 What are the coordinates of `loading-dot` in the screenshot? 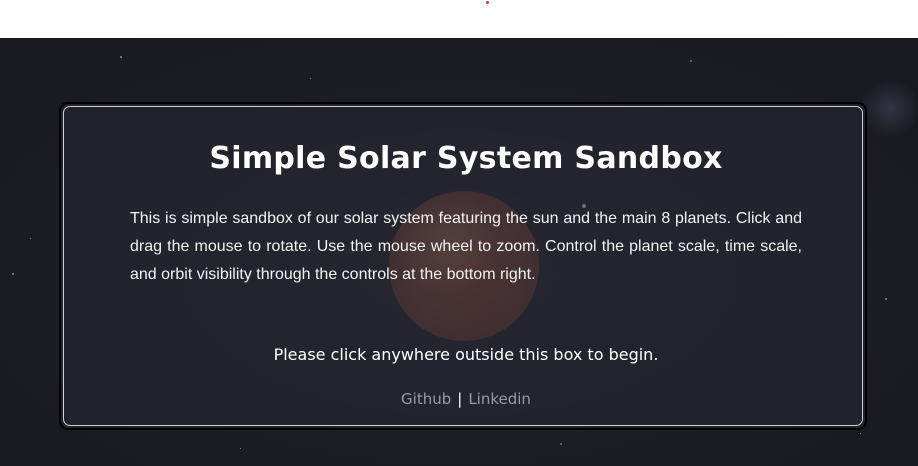 It's located at (487, 2).